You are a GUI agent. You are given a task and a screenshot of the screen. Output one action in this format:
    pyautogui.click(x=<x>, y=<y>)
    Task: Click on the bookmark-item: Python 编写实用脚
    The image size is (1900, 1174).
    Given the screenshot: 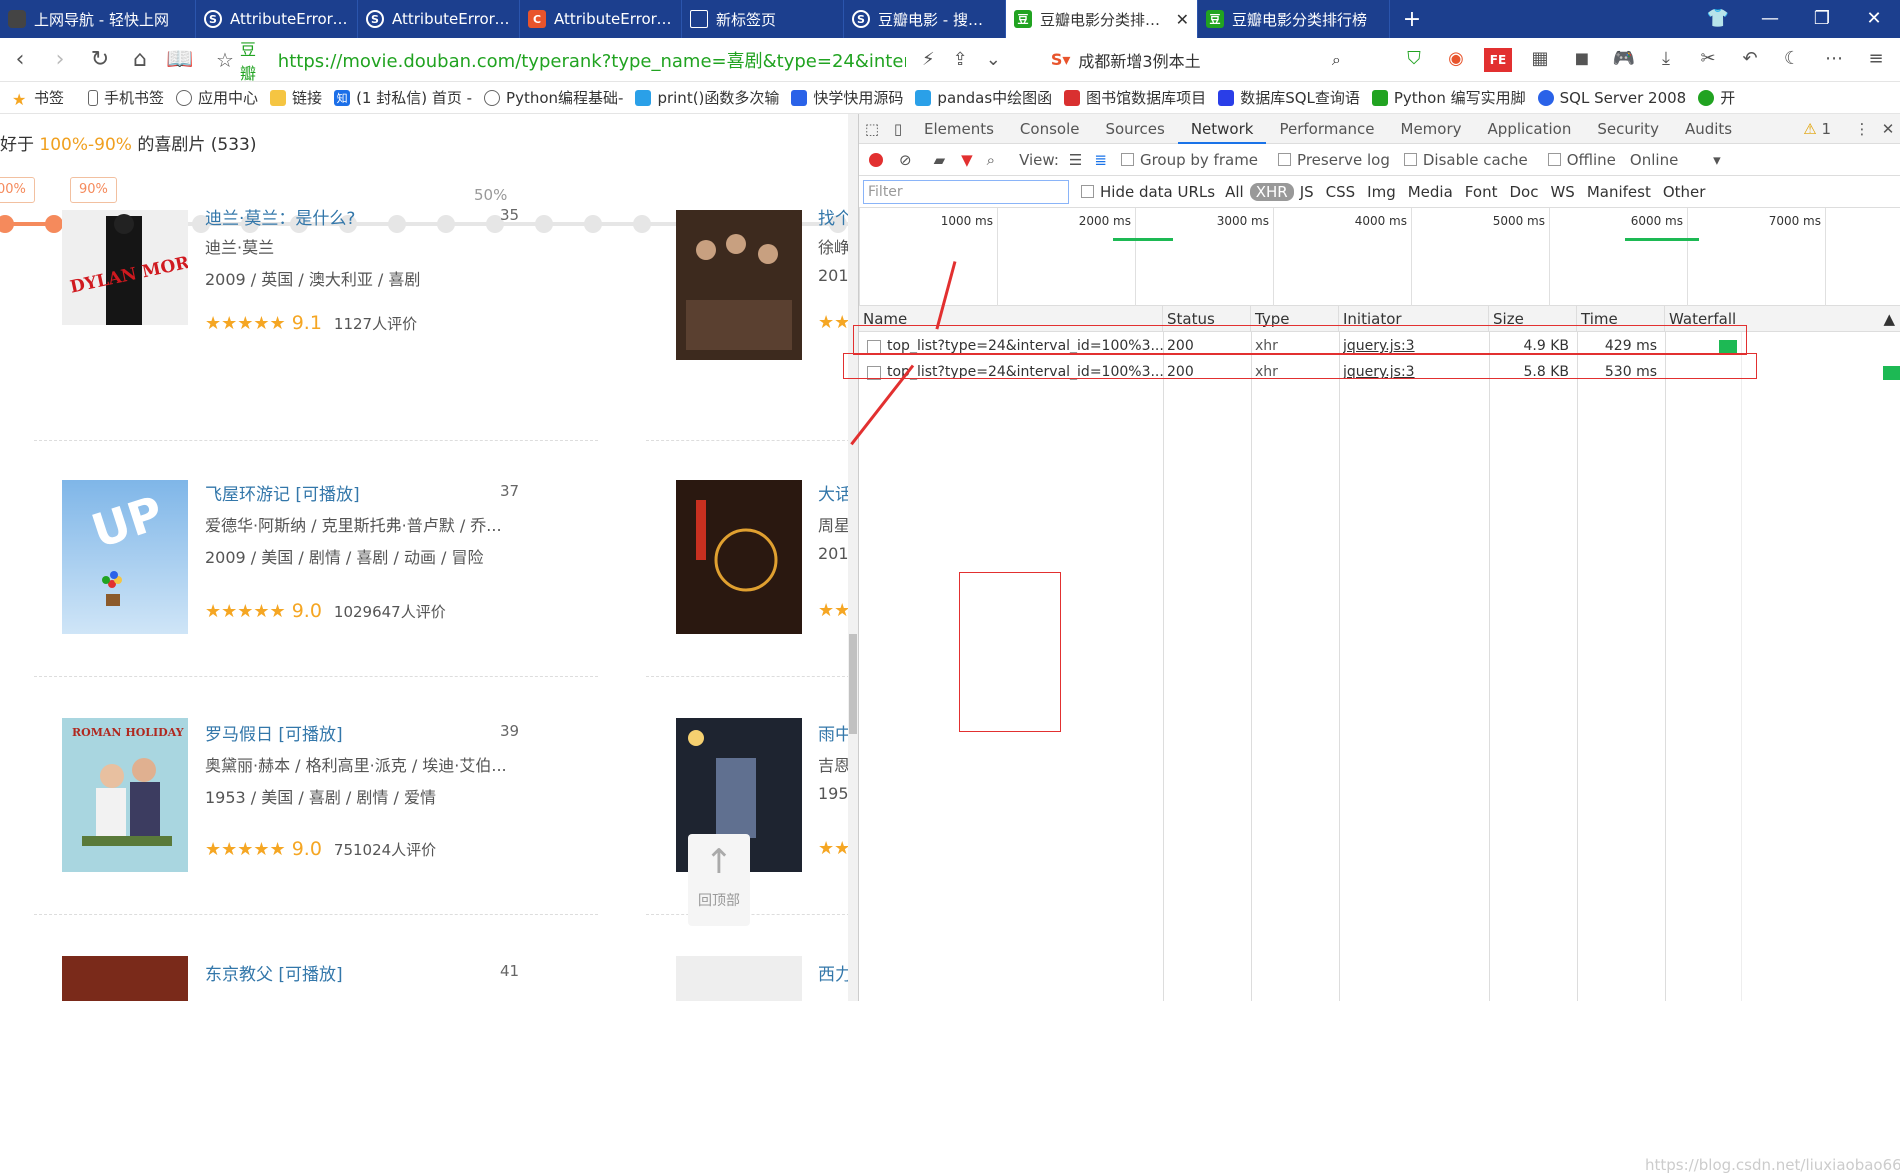 What is the action you would take?
    pyautogui.click(x=1448, y=97)
    